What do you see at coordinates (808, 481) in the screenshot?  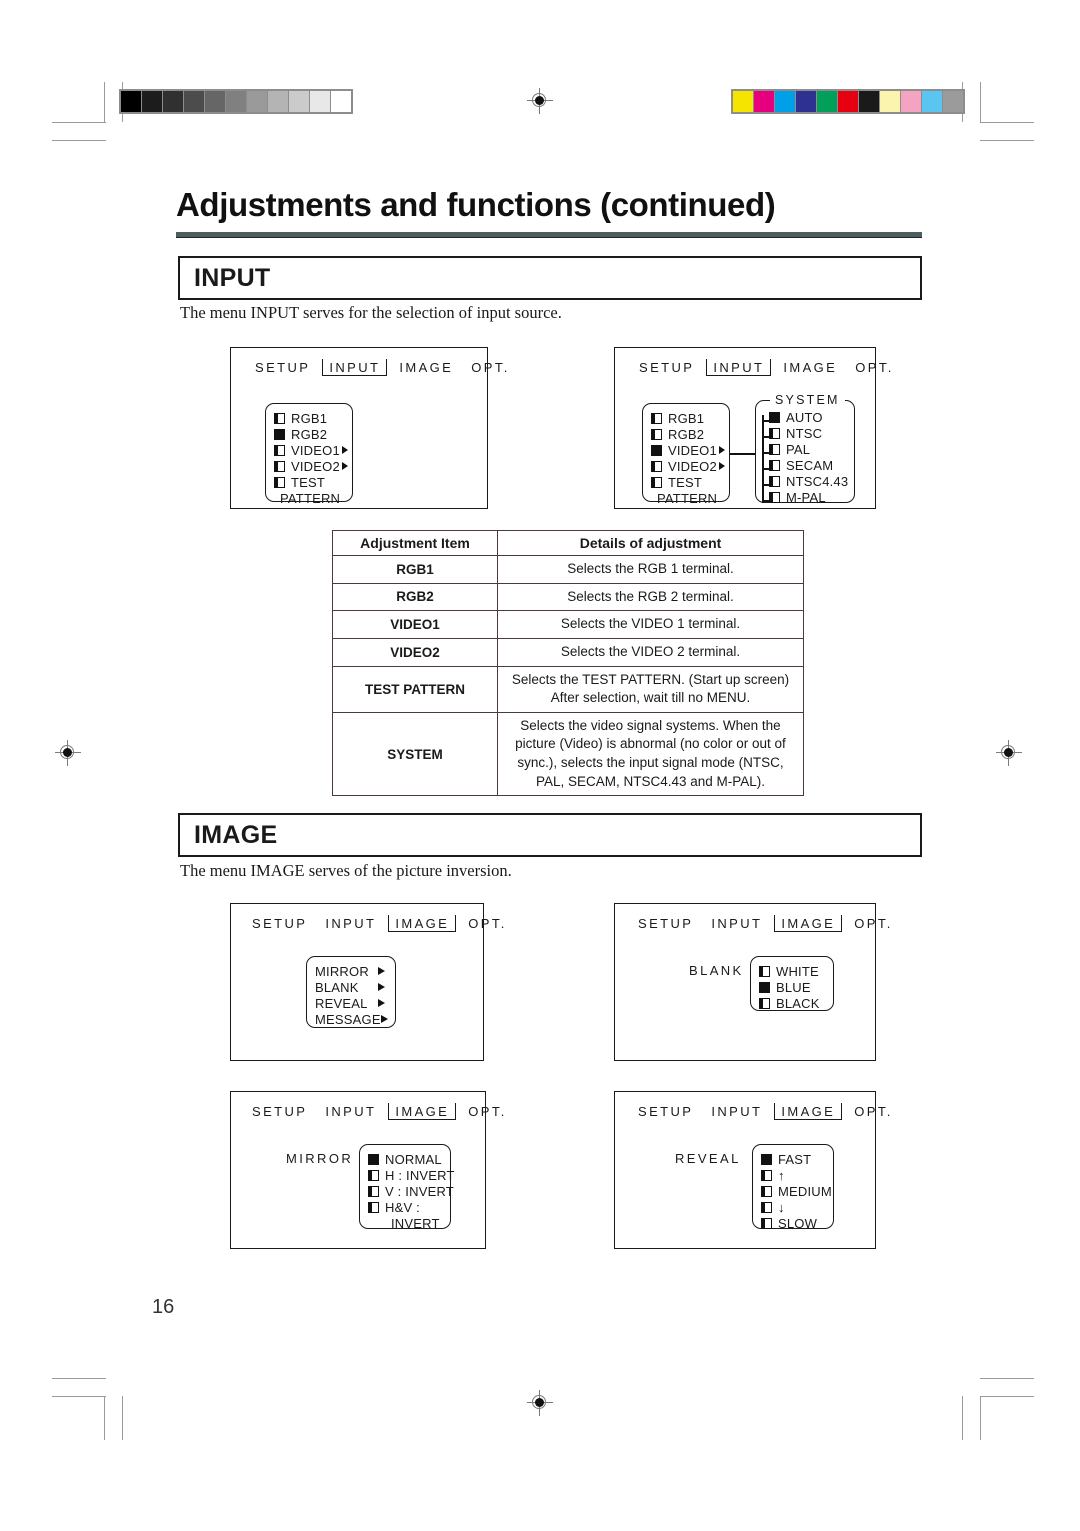 I see `osd-system-option-row: NTSC4.43` at bounding box center [808, 481].